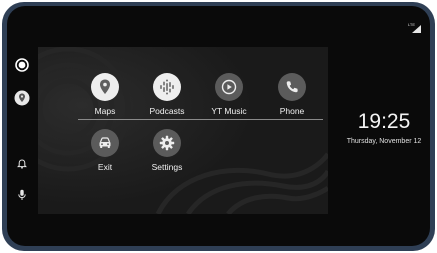 Image resolution: width=437 pixels, height=253 pixels. I want to click on app-exit-circle, so click(105, 143).